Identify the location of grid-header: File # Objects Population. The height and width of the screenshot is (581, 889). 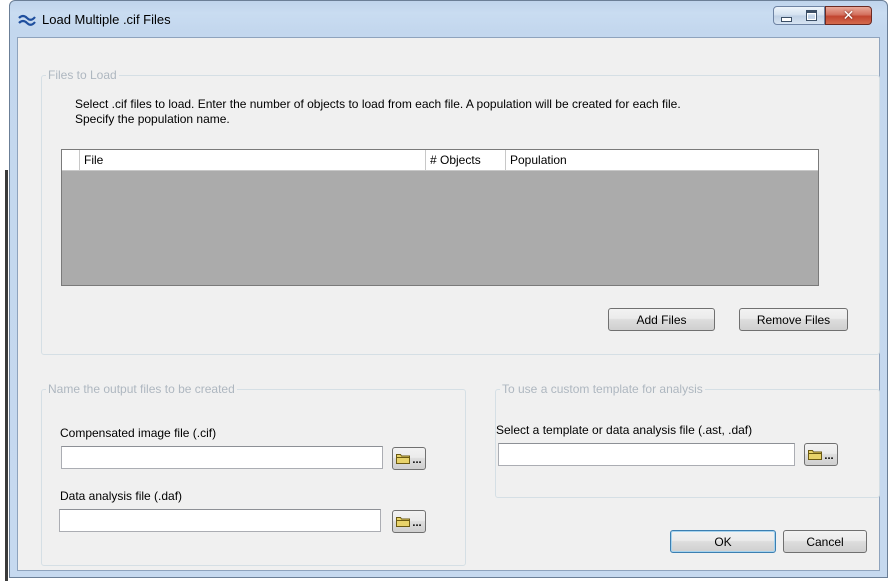
(440, 160).